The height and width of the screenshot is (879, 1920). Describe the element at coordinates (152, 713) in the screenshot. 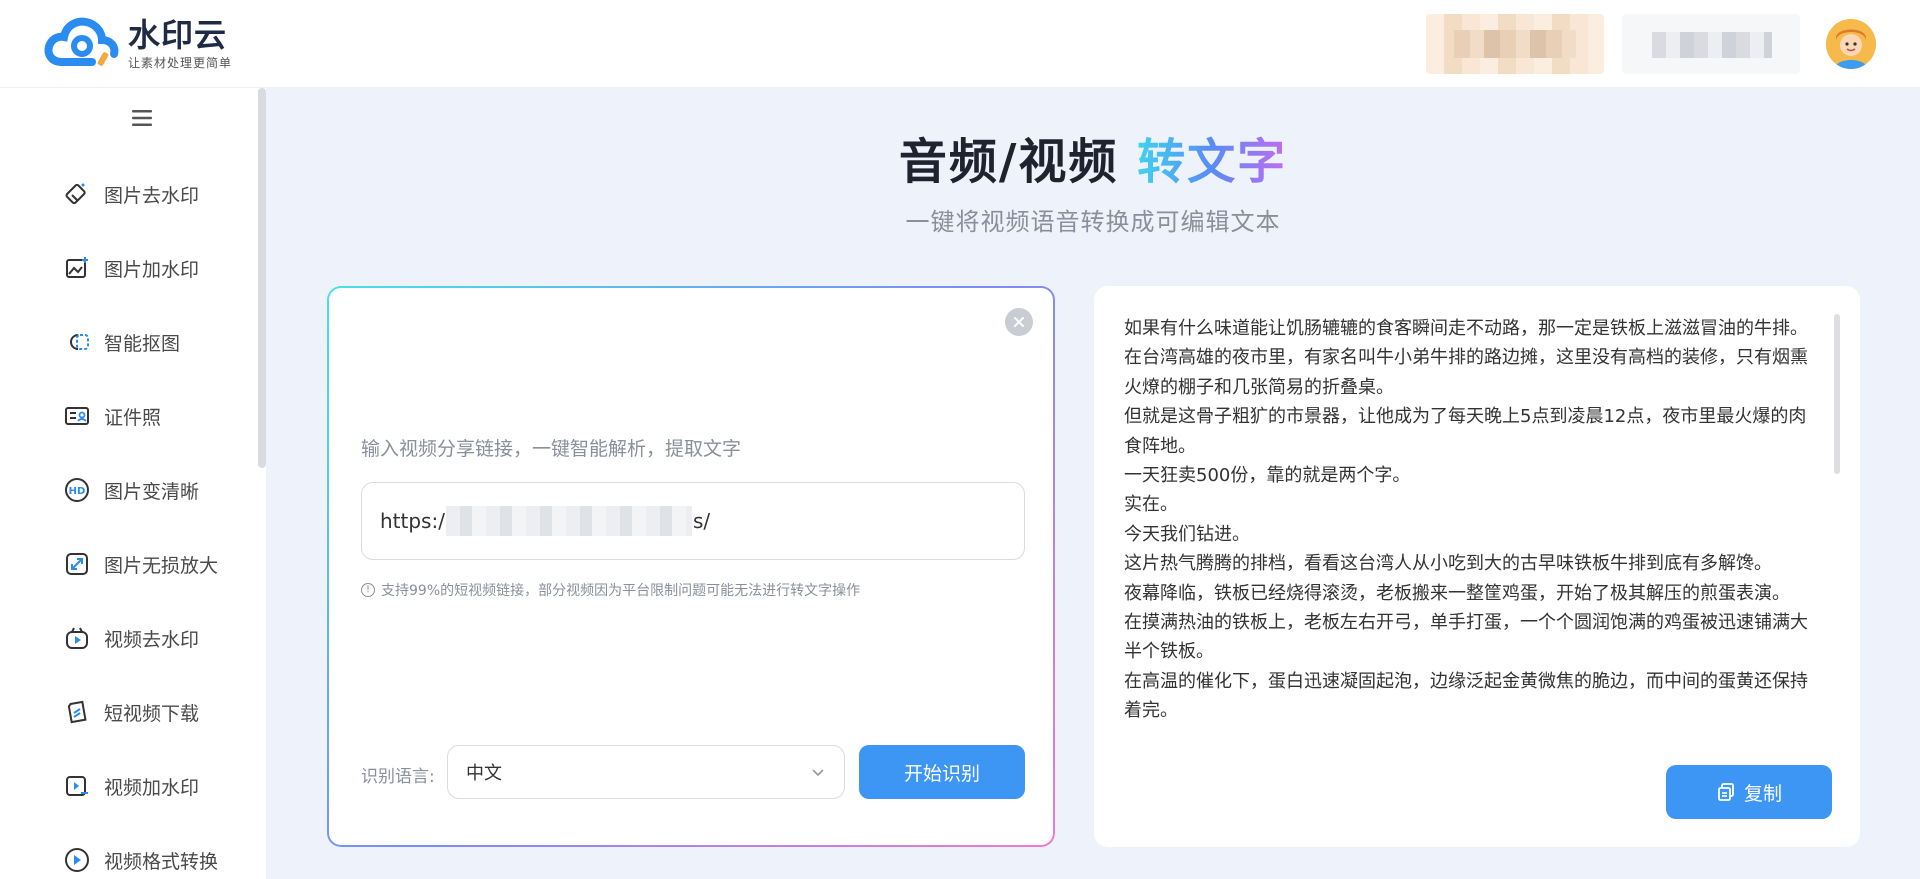

I see `sidebar-item-label: 短视频下载` at that location.